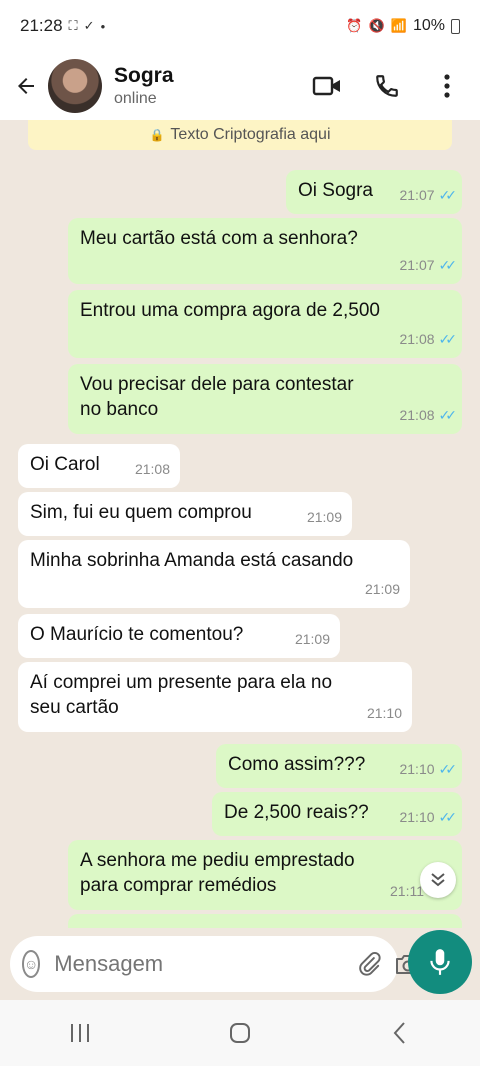 Image resolution: width=480 pixels, height=1066 pixels. What do you see at coordinates (240, 26) in the screenshot?
I see `status-bar: 21:28 ⛶ ✓ • ⏰ 🔇 📶 10%` at bounding box center [240, 26].